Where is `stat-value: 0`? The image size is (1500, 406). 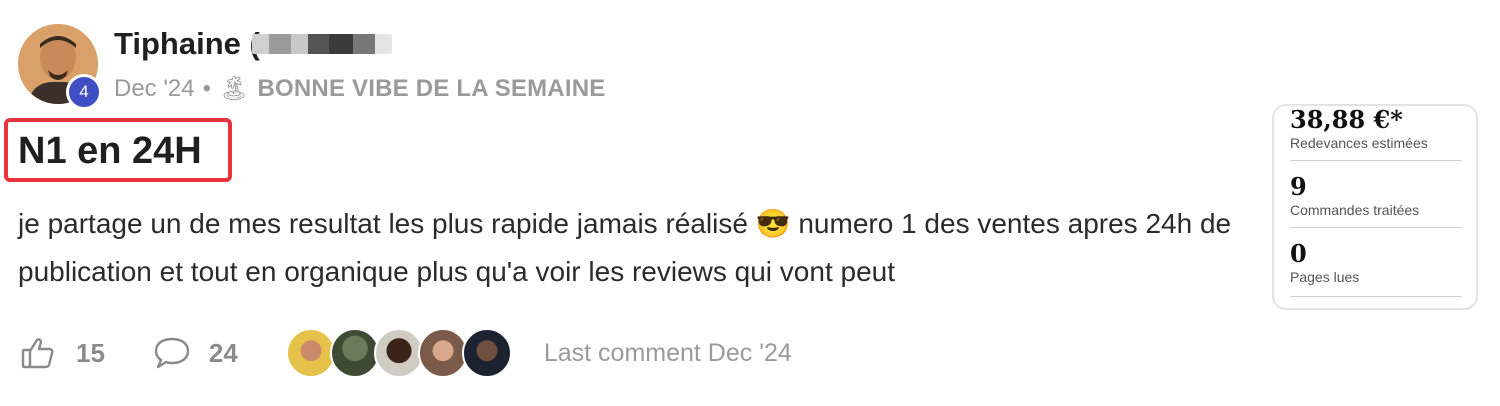 stat-value: 0 is located at coordinates (1298, 253).